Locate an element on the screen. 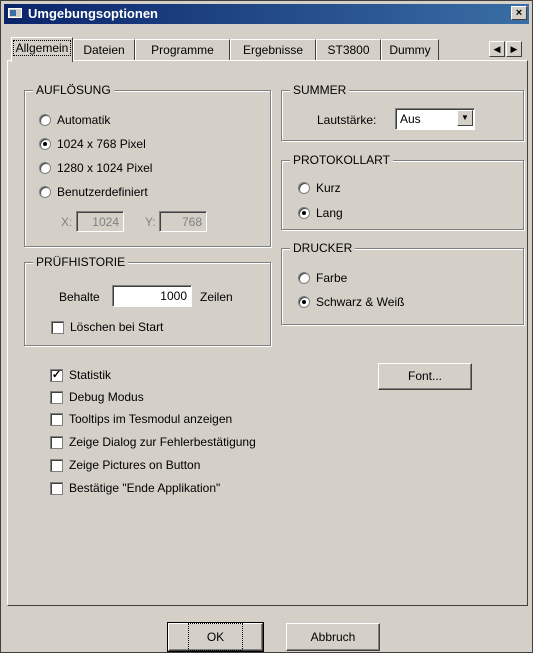 This screenshot has height=655, width=535. tab-ergebnisse: Ergebnisse is located at coordinates (273, 50).